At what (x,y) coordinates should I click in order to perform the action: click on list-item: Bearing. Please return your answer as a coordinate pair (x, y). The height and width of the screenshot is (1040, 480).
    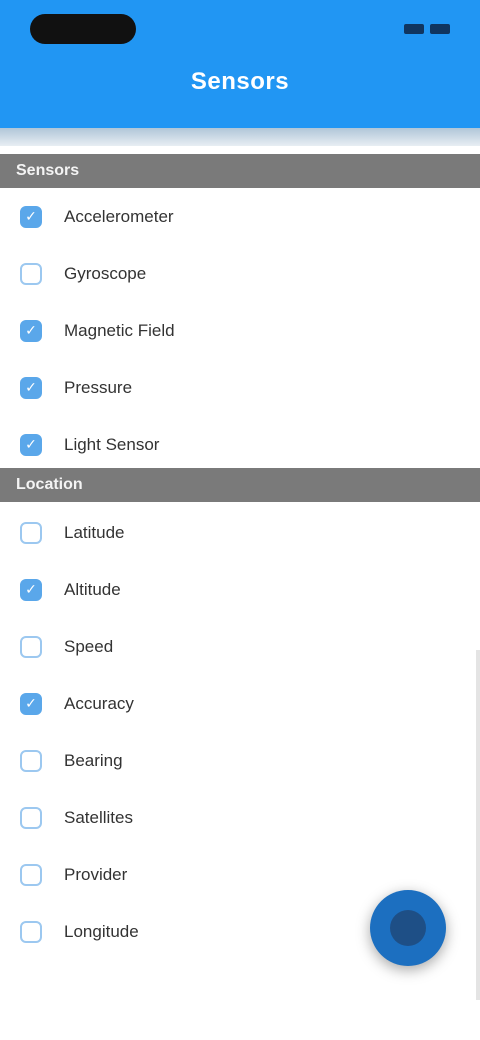
    Looking at the image, I should click on (240, 760).